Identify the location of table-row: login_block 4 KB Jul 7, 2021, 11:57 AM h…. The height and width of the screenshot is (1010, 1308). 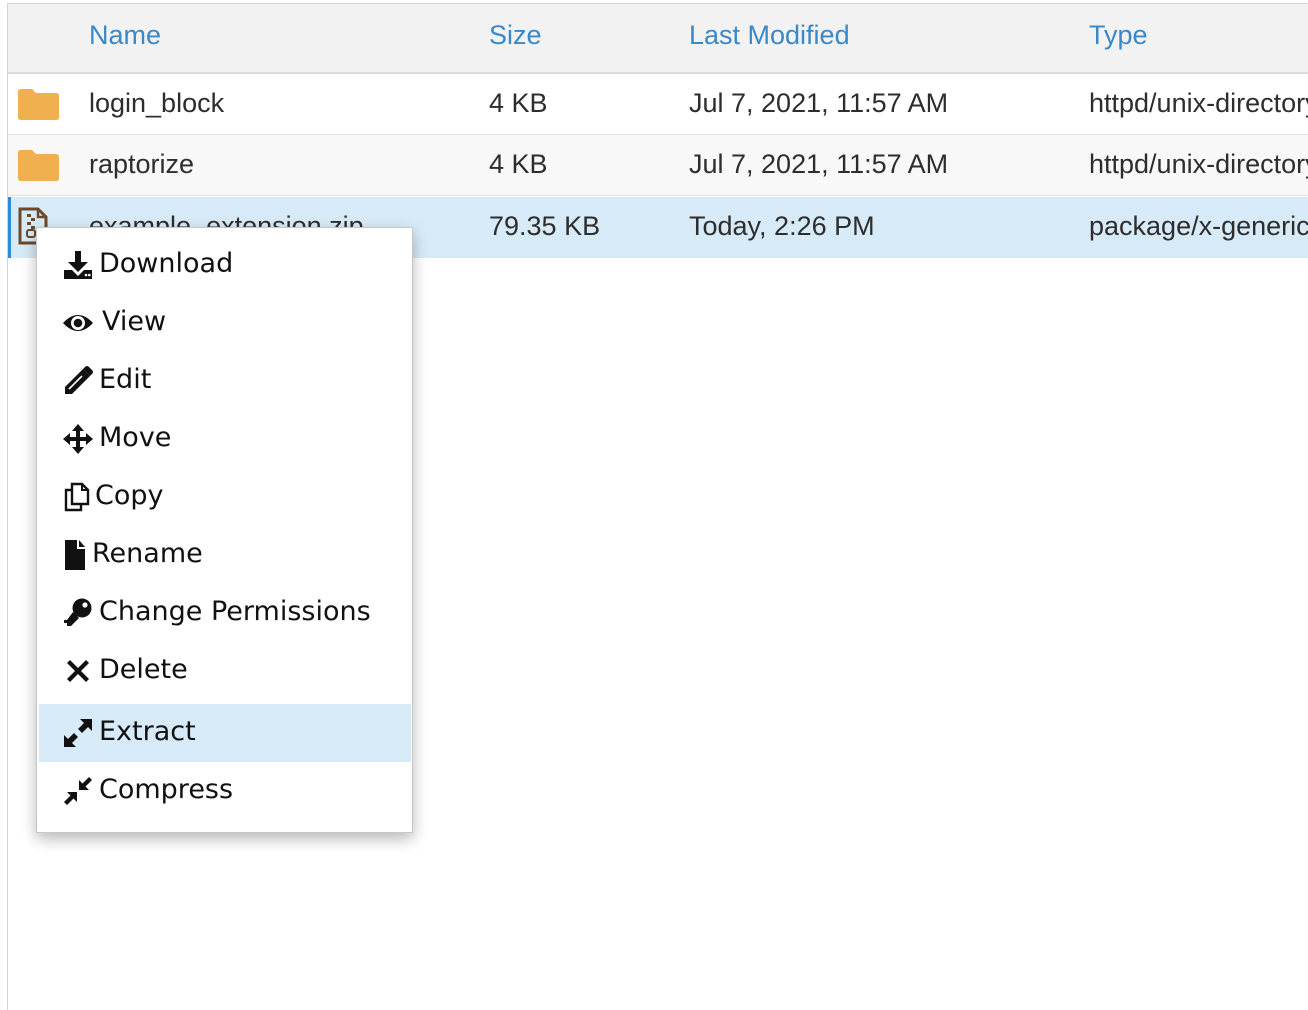
(658, 104).